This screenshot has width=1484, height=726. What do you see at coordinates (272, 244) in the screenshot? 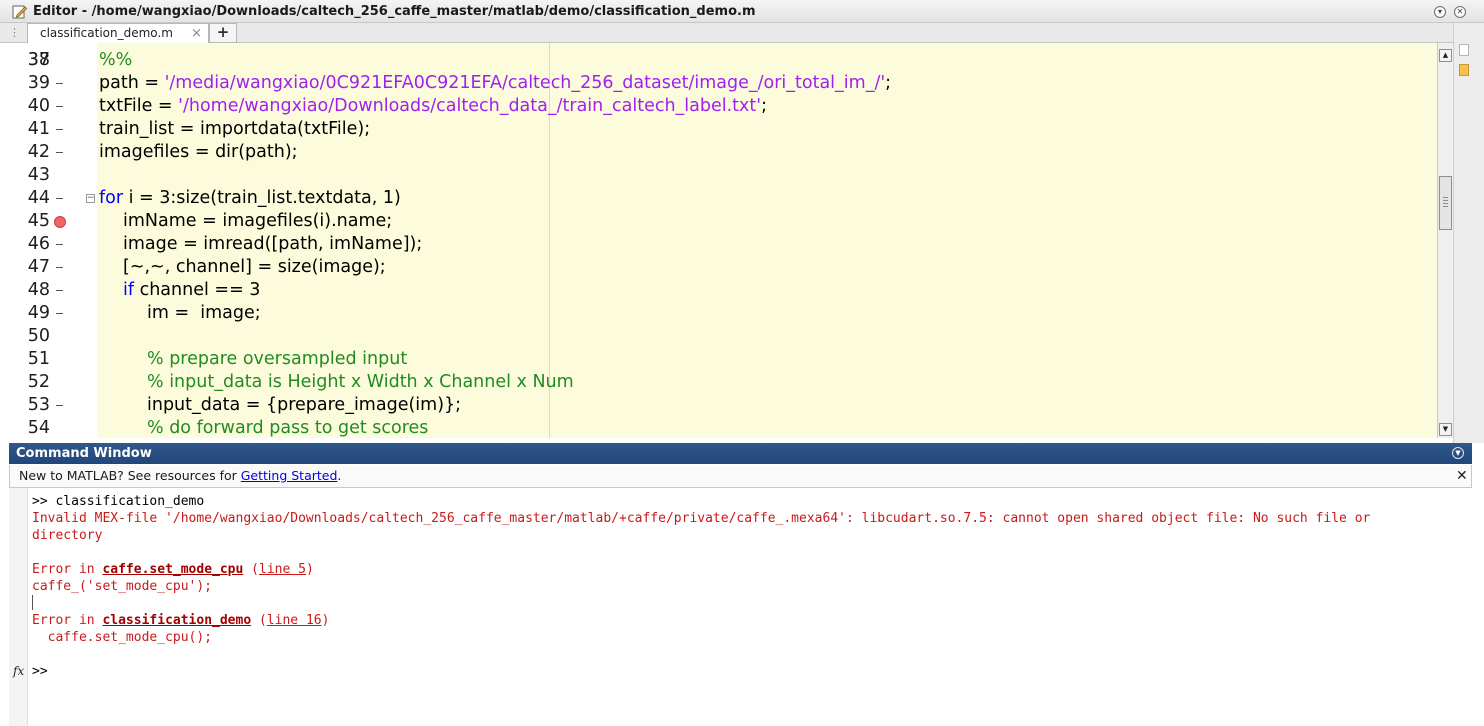
I see `code-text: image = imread([path, imName]);` at bounding box center [272, 244].